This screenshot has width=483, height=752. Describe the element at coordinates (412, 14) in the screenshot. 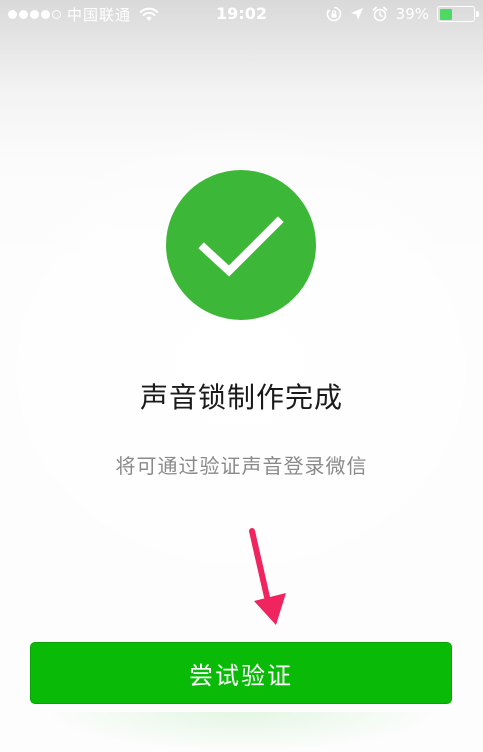

I see `battery-percent: 39%` at that location.